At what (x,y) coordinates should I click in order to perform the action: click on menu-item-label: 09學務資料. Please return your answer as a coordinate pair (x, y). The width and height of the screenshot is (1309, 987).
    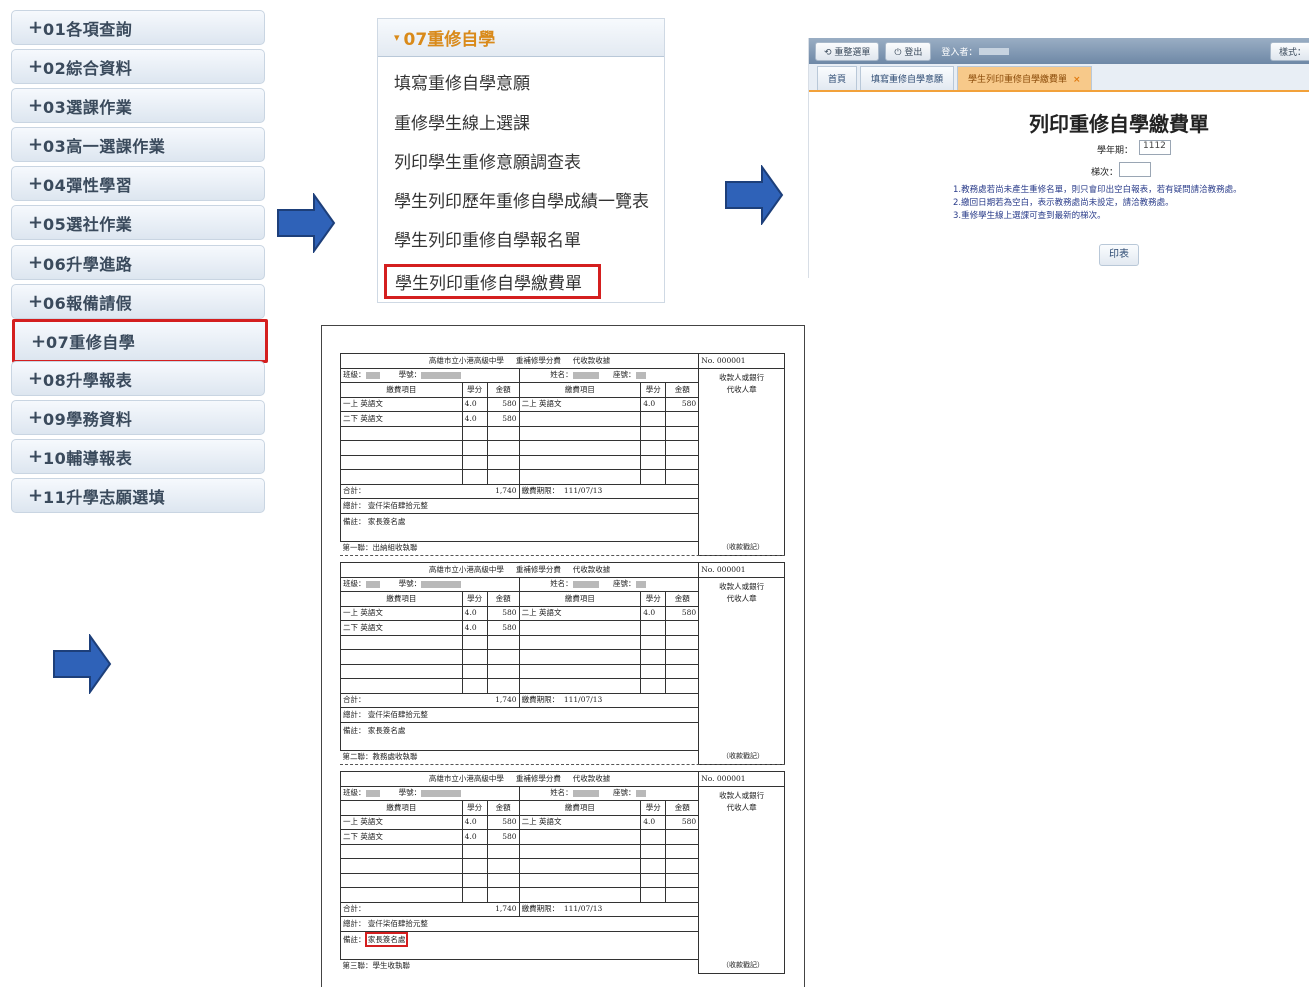
    Looking at the image, I should click on (88, 419).